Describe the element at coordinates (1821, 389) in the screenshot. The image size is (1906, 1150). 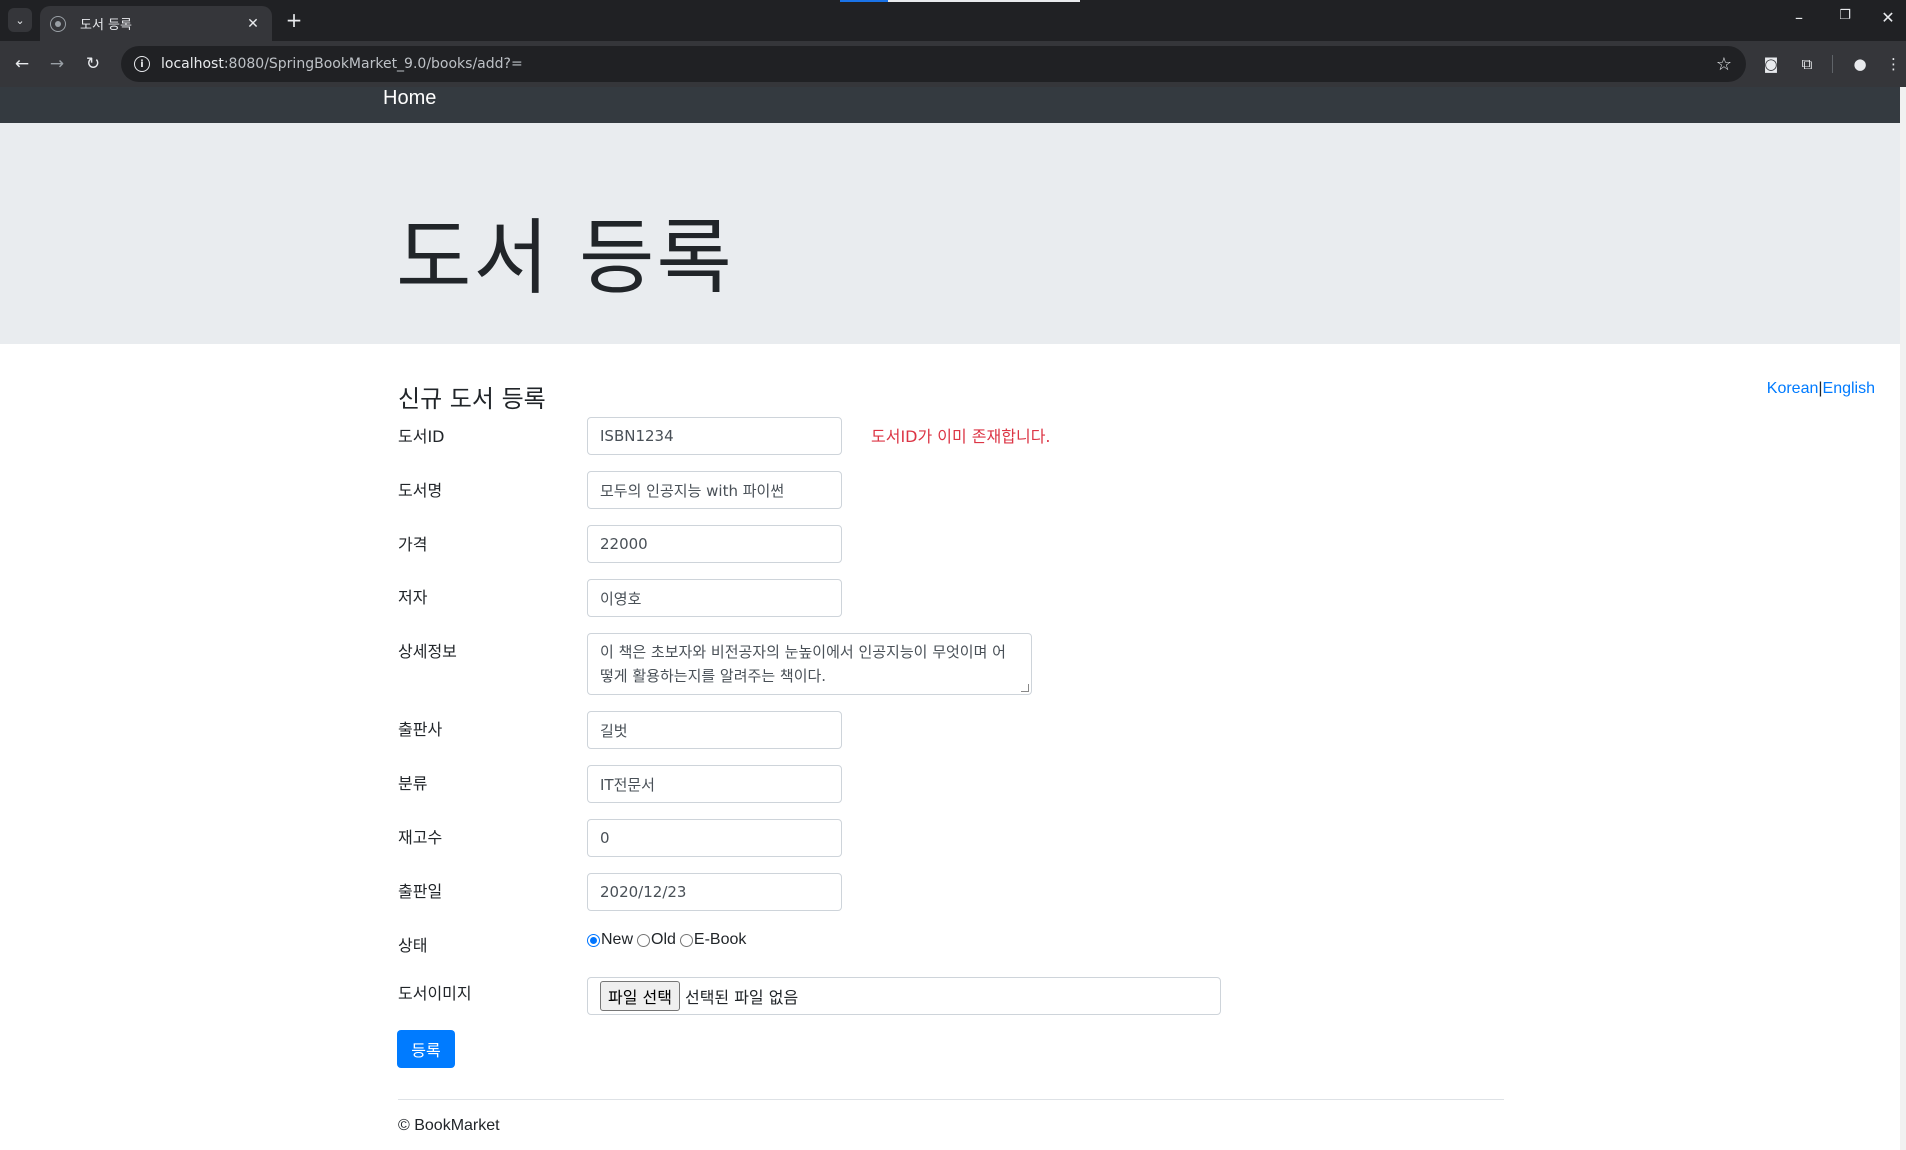
I see `language-switcher: Korean|English` at that location.